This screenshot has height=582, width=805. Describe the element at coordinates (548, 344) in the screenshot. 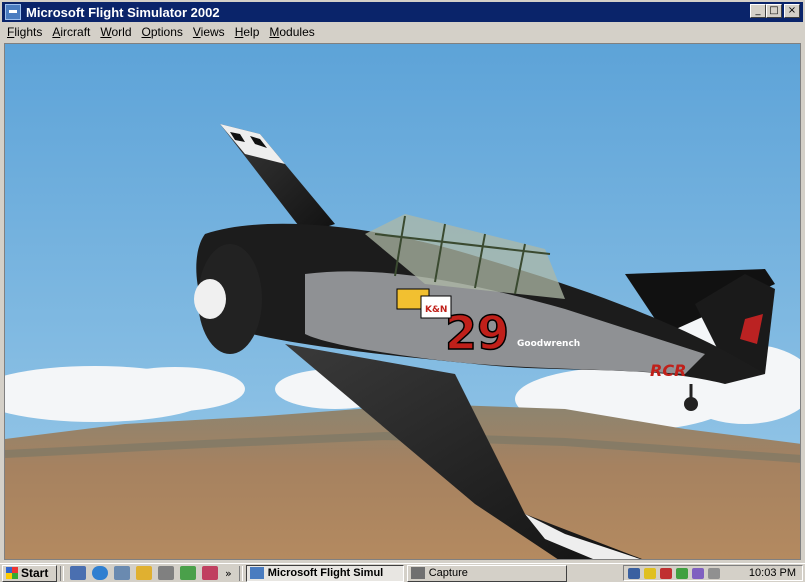

I see `decal-goodwrench: Goodwrench` at that location.